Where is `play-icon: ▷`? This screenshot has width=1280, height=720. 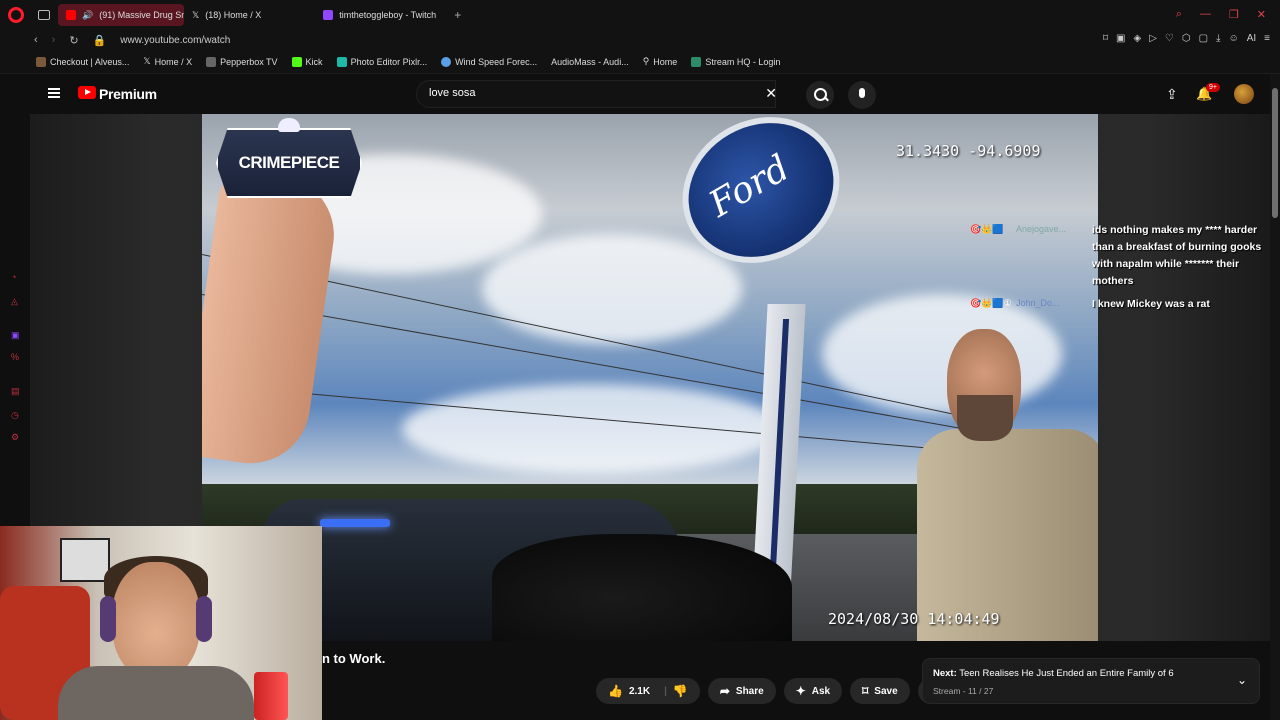 play-icon: ▷ is located at coordinates (1153, 38).